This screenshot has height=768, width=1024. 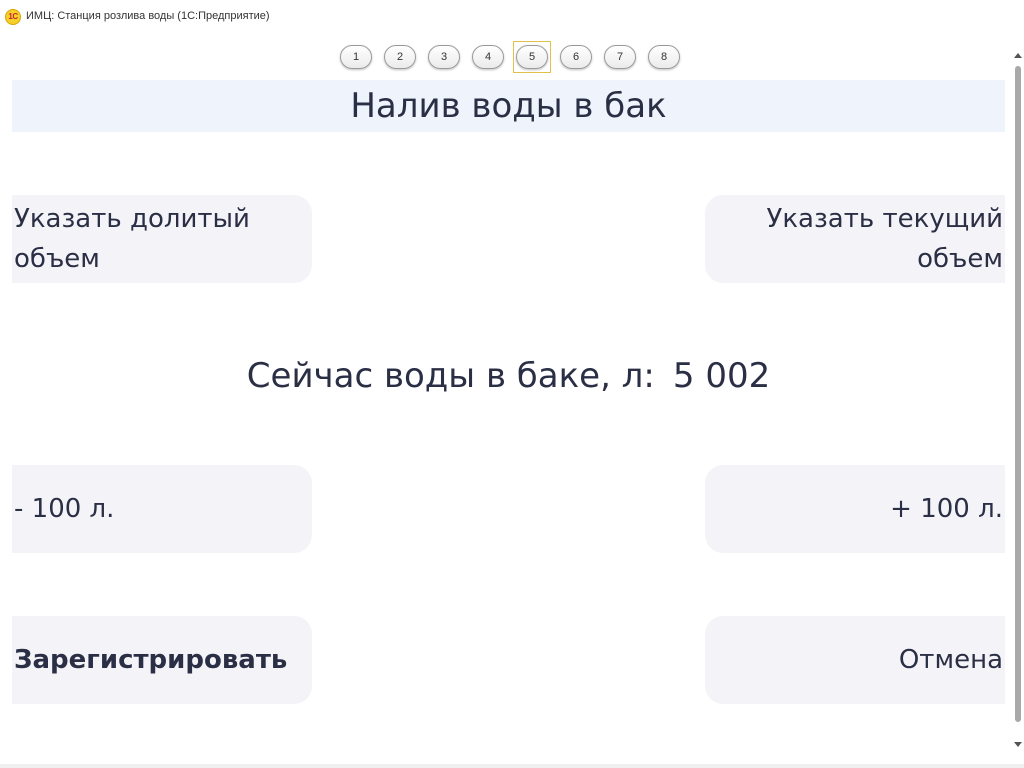 I want to click on scroll-up-icon, so click(x=1018, y=55).